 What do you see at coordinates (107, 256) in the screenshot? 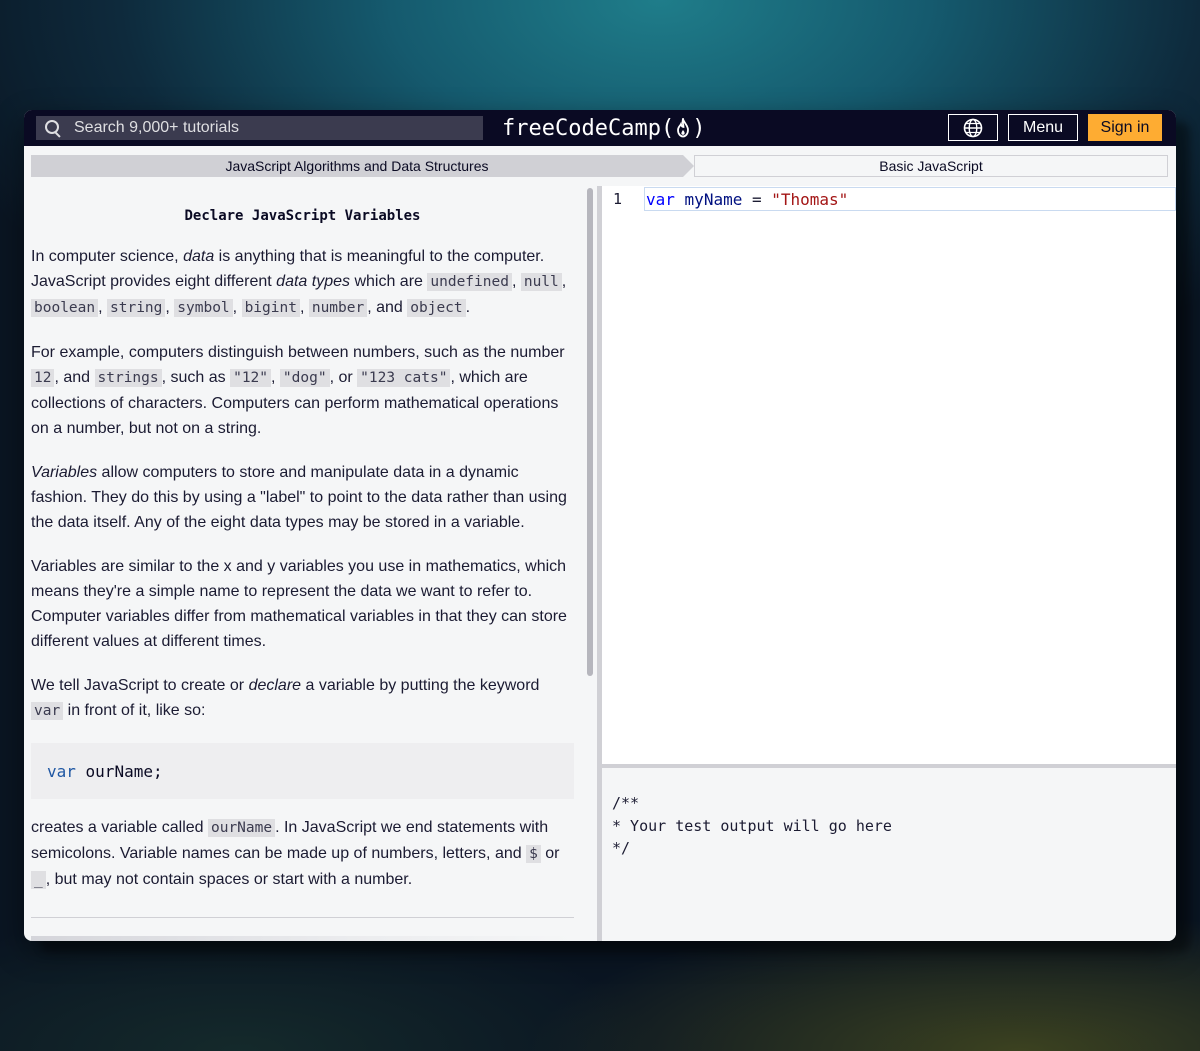
I see `text: In computer science,` at bounding box center [107, 256].